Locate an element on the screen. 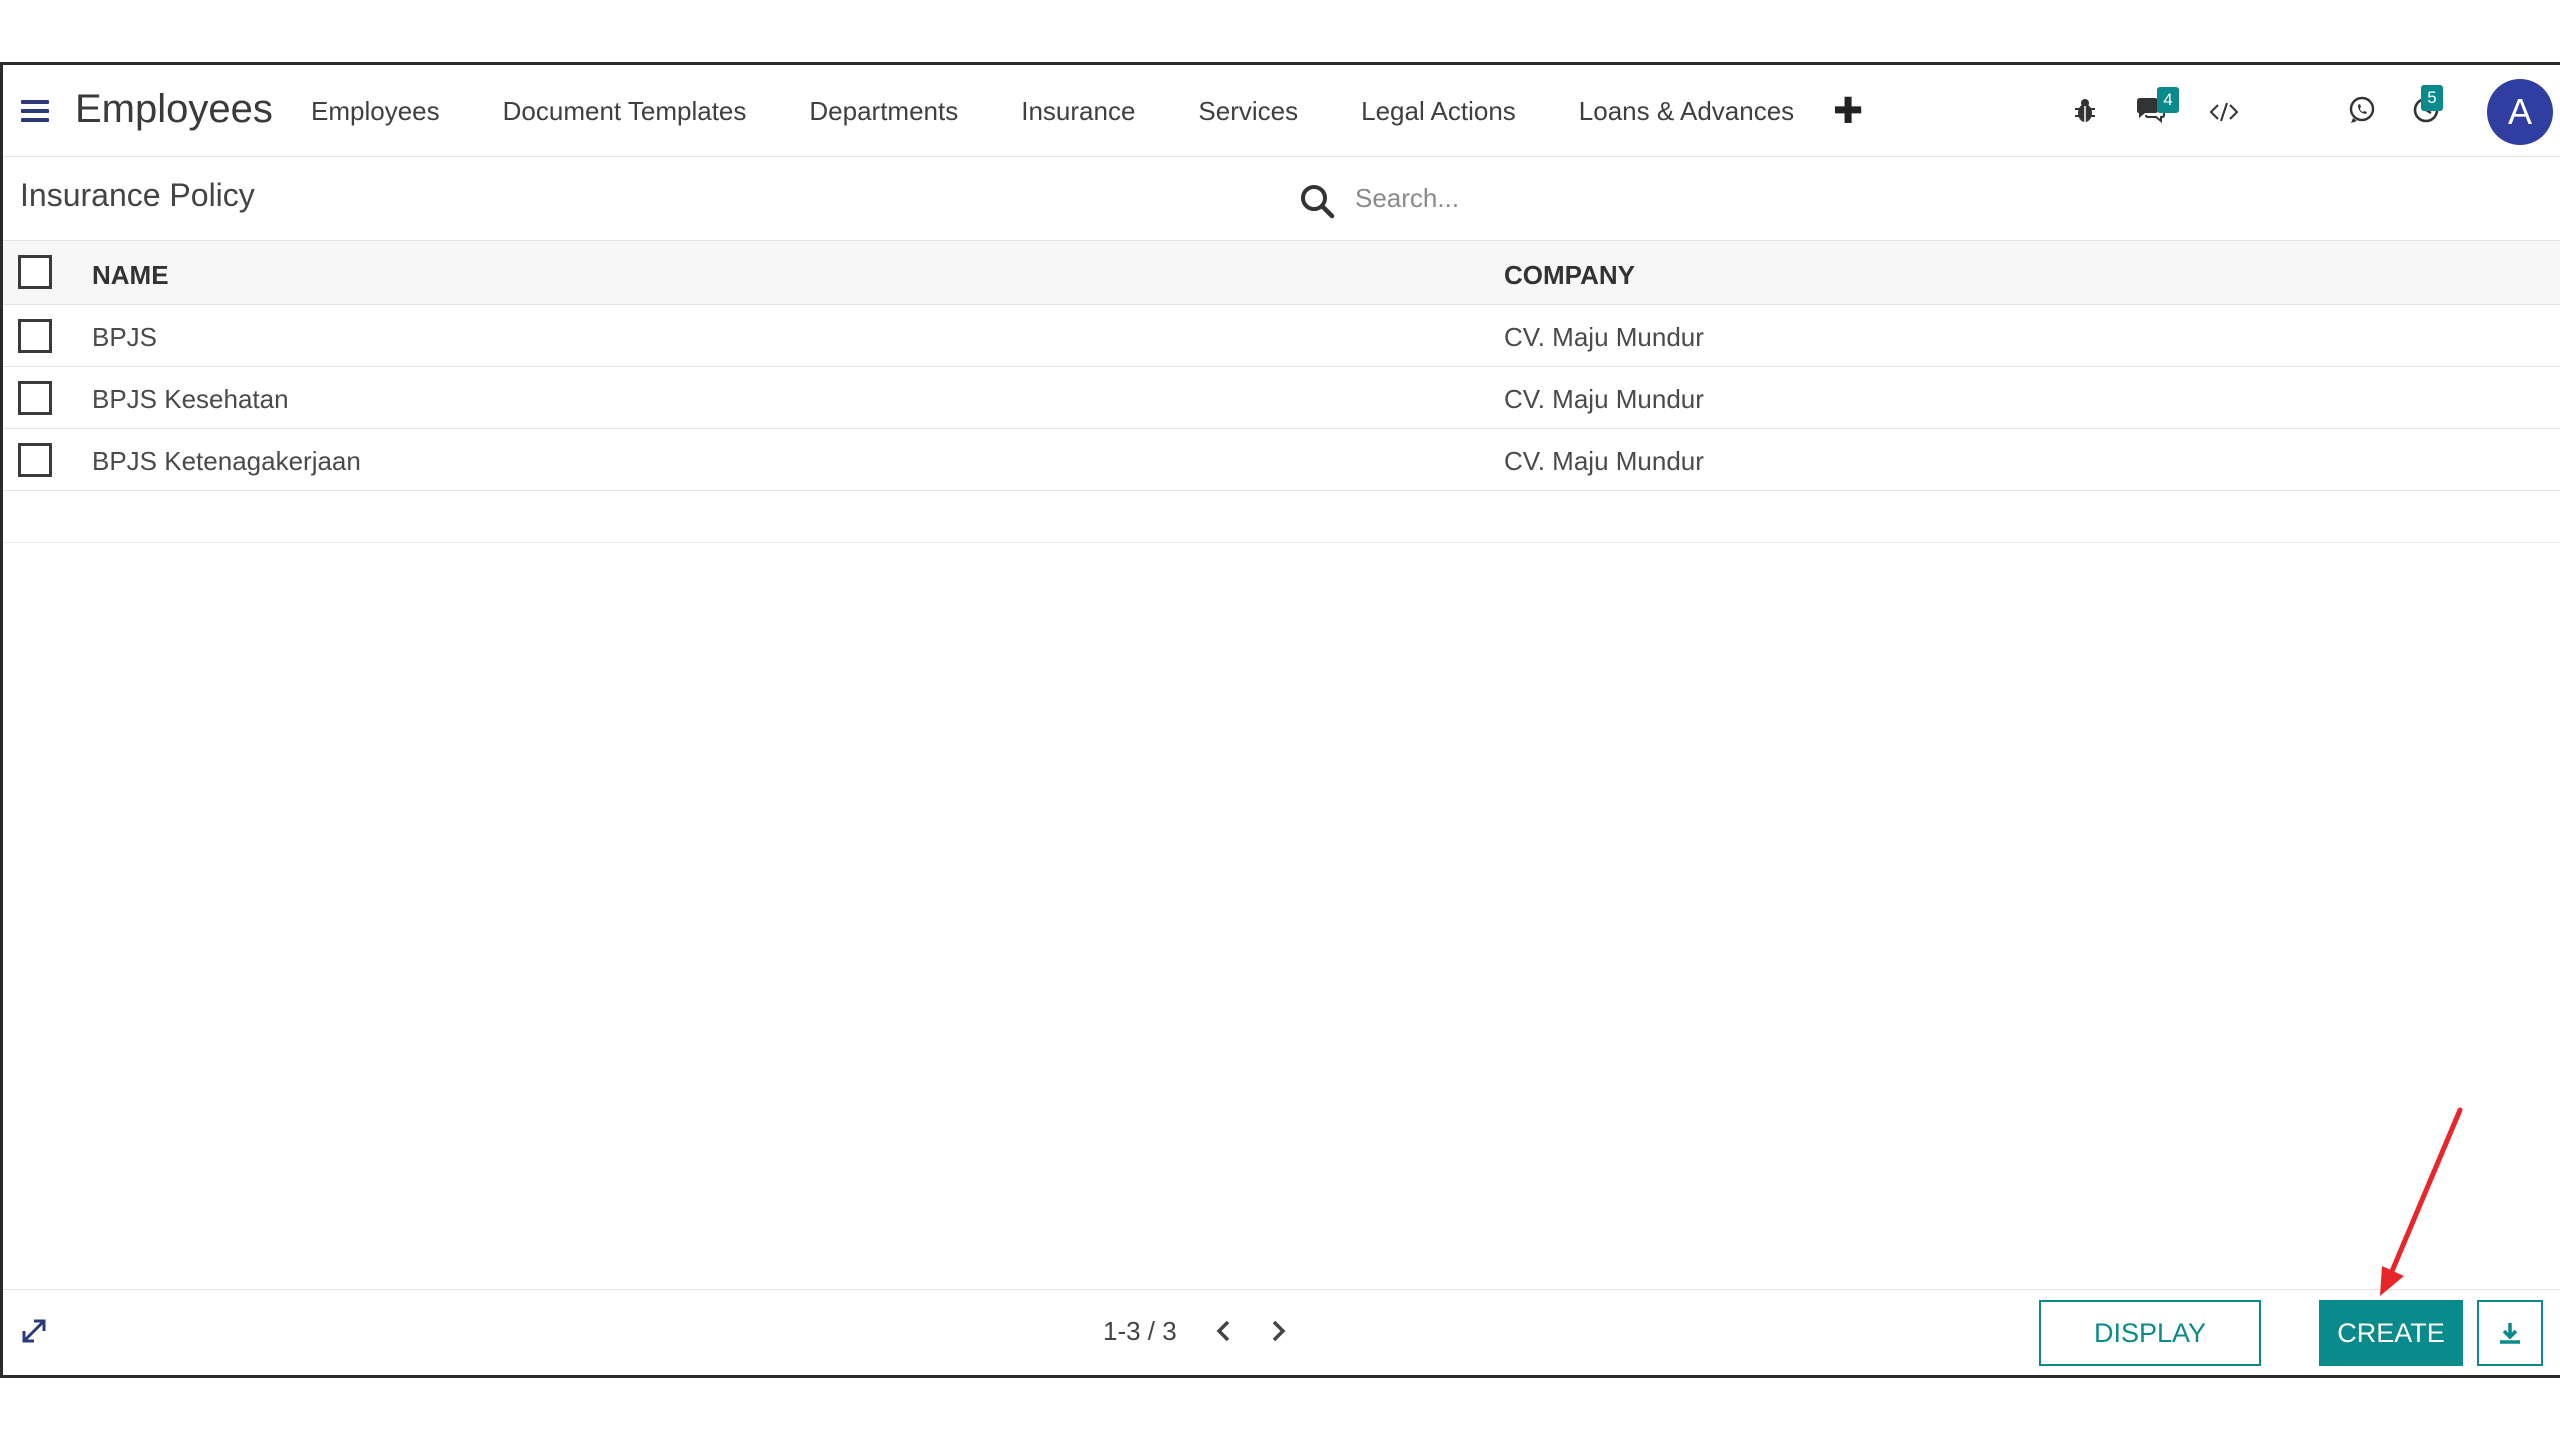 The height and width of the screenshot is (1440, 2560). table-header-row: NAME COMPANY is located at coordinates (1281, 273).